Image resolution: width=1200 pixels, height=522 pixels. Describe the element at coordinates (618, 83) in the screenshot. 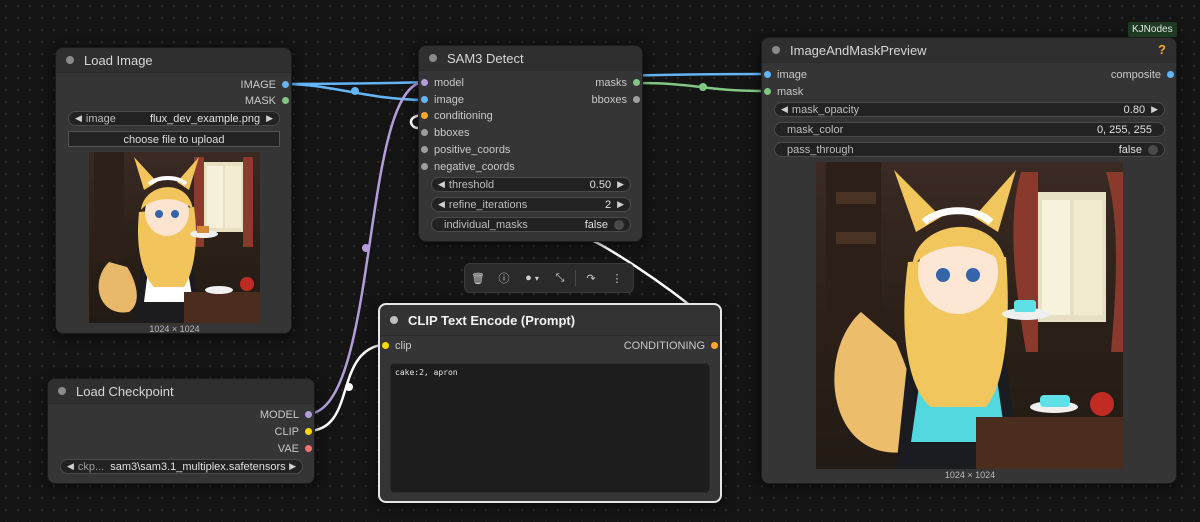

I see `output-masks: masks` at that location.